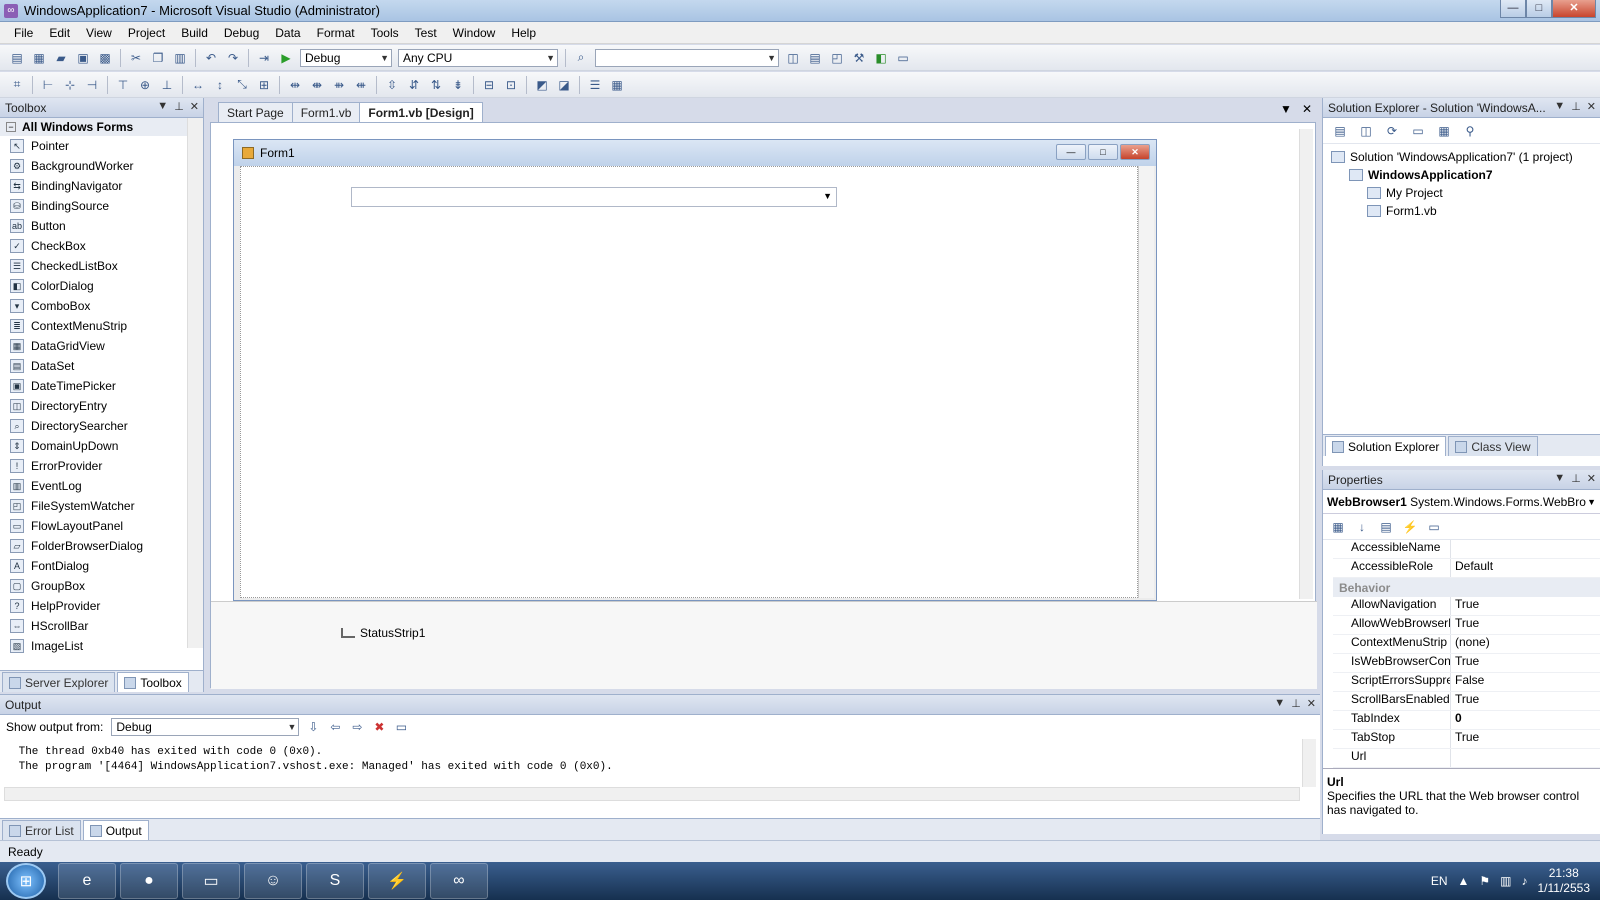 The height and width of the screenshot is (900, 1600). What do you see at coordinates (241, 33) in the screenshot?
I see `menu-debug: Debug` at bounding box center [241, 33].